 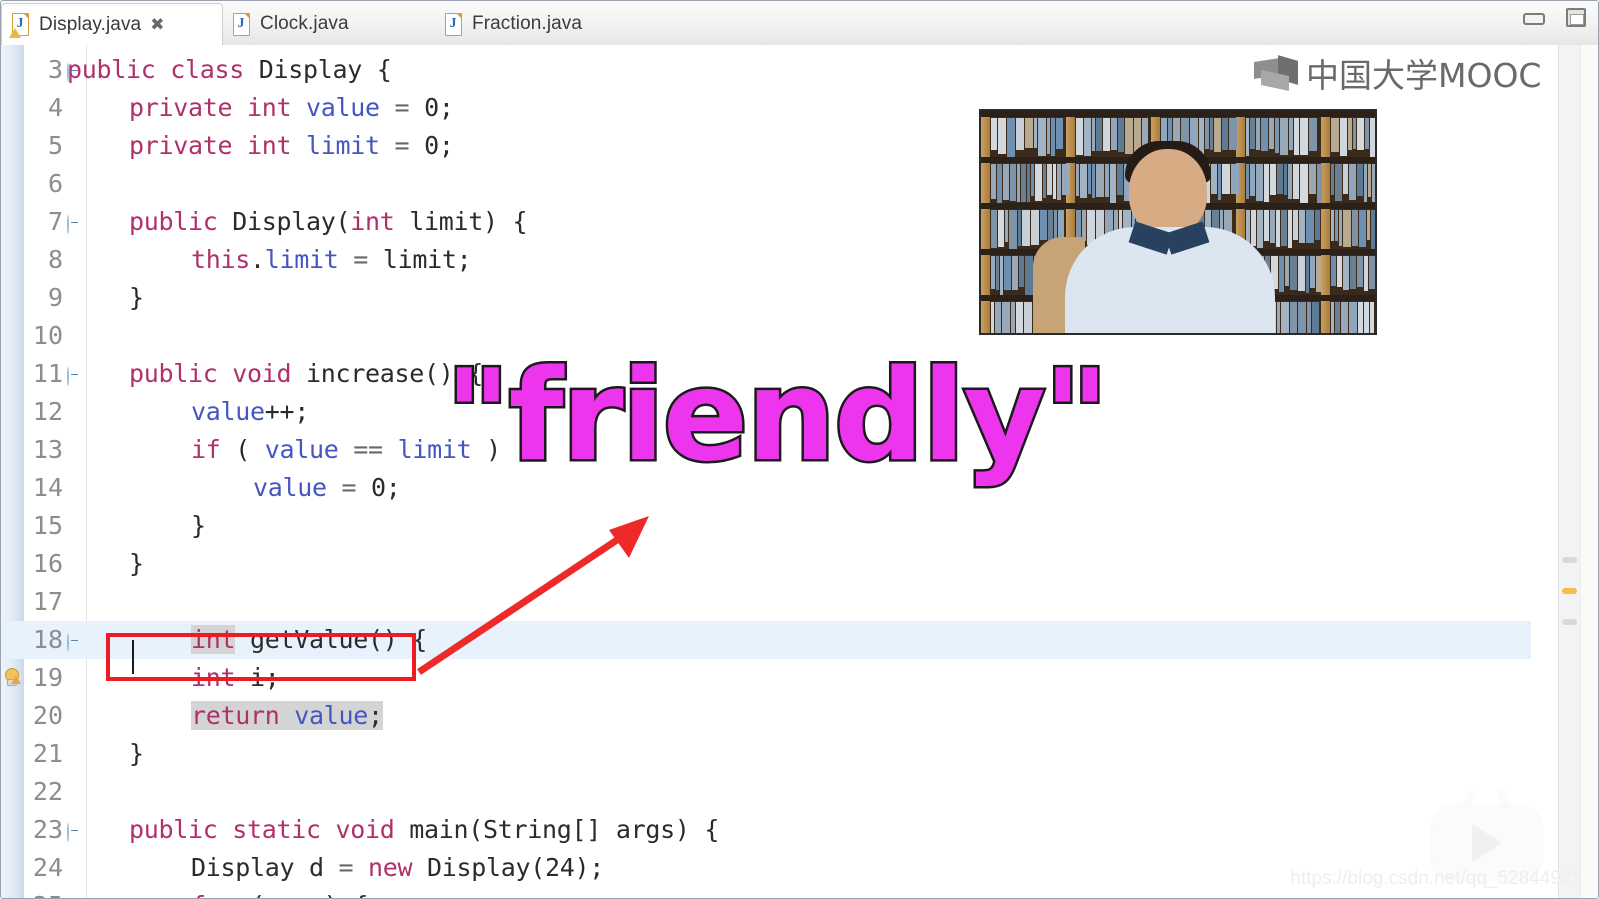 I want to click on code-text: }, so click(x=136, y=298).